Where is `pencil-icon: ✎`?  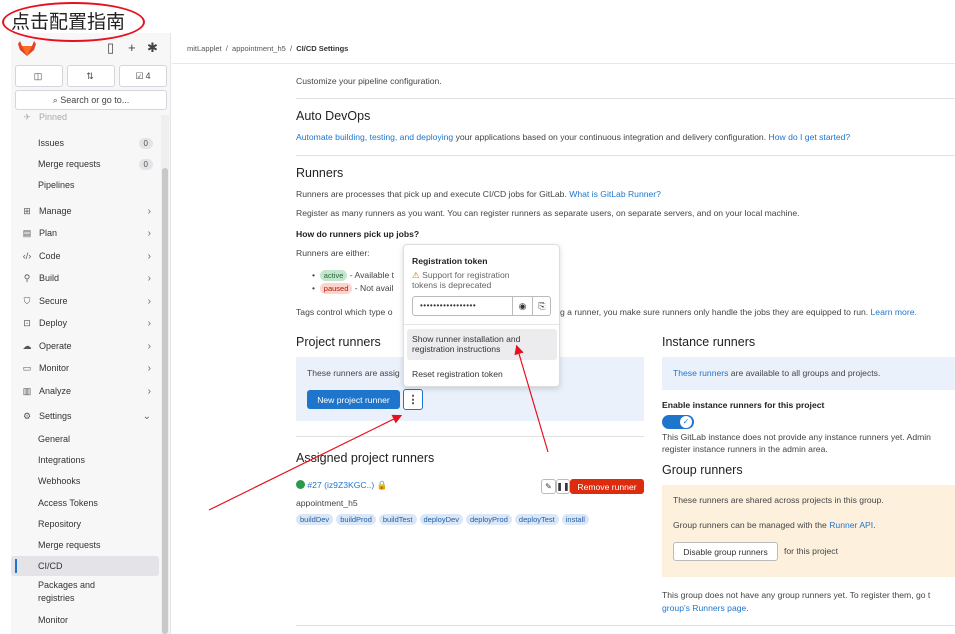
pencil-icon: ✎ is located at coordinates (548, 486).